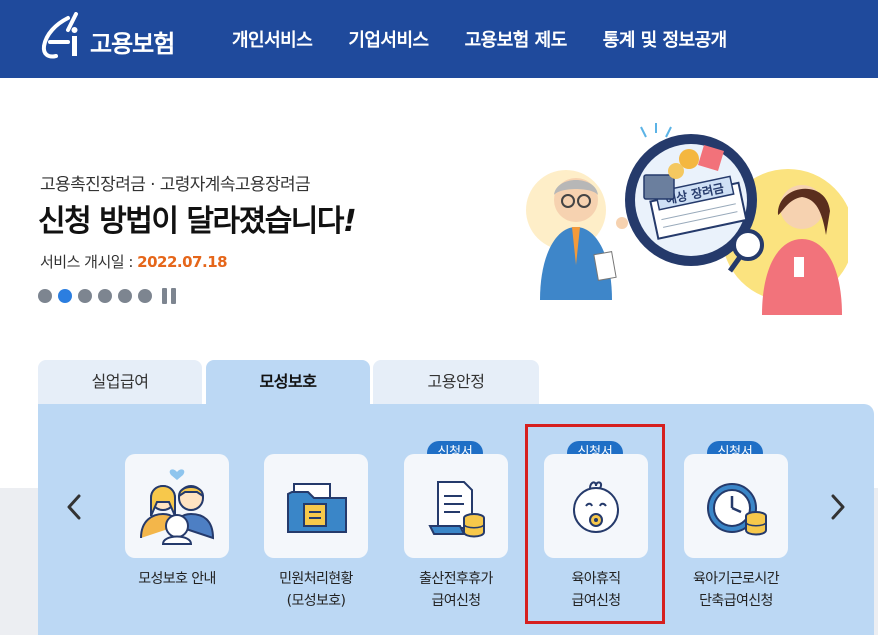  I want to click on banner-illustration: 예상 장려금, so click(687, 219).